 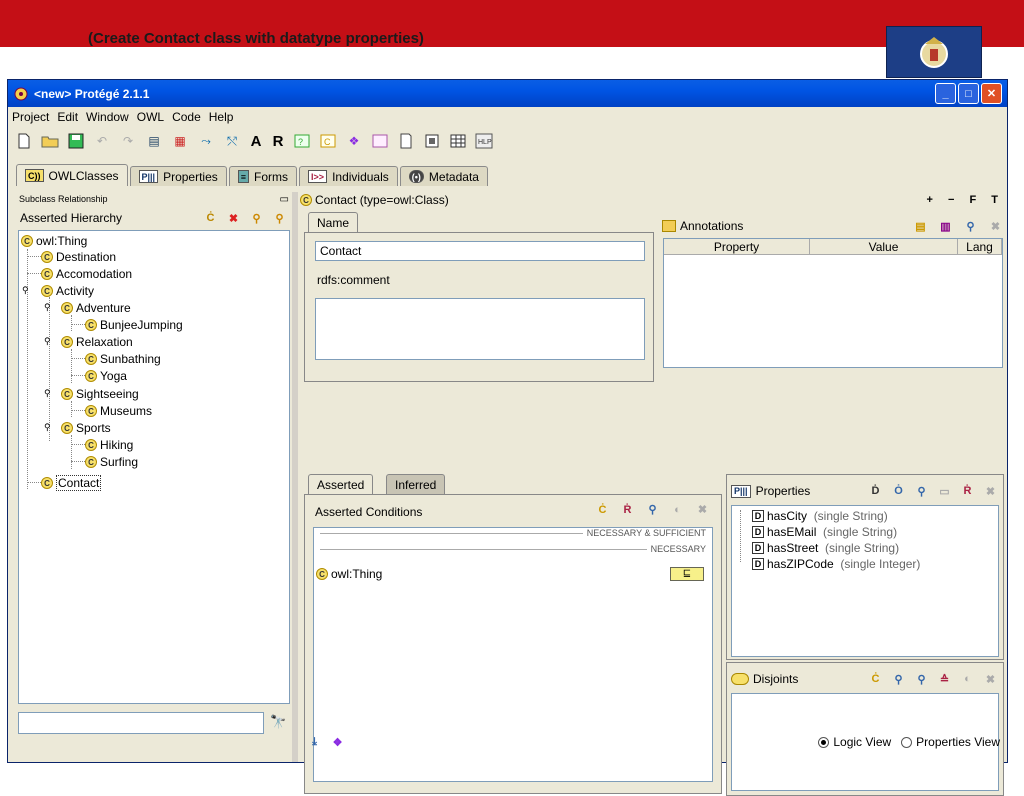 What do you see at coordinates (627, 509) in the screenshot?
I see `add-named-class-icon: Ṙ` at bounding box center [627, 509].